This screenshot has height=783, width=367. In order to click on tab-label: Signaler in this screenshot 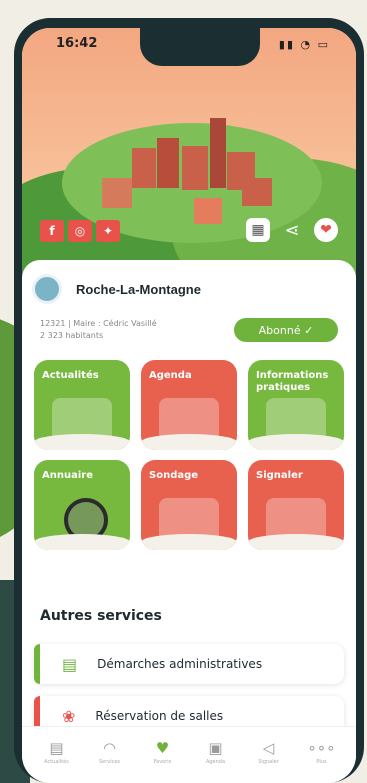, I will do `click(268, 761)`.